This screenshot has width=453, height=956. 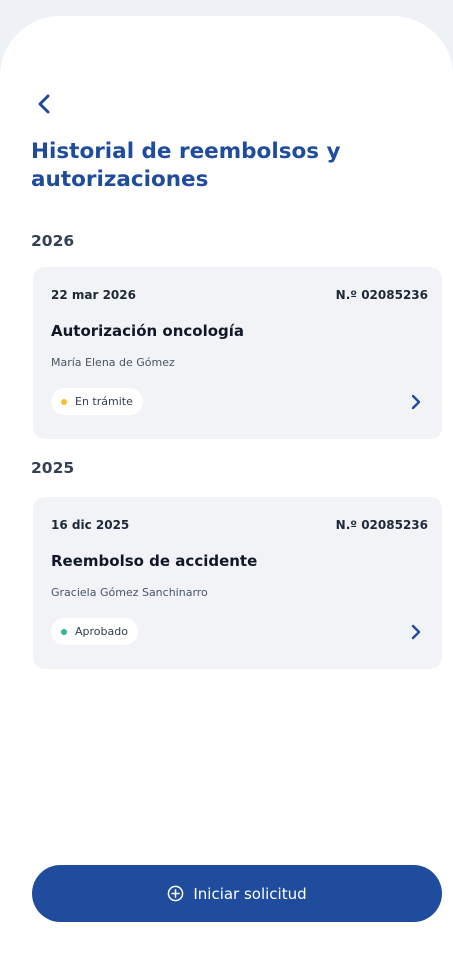 What do you see at coordinates (53, 468) in the screenshot?
I see `year-heading-2025: 2025` at bounding box center [53, 468].